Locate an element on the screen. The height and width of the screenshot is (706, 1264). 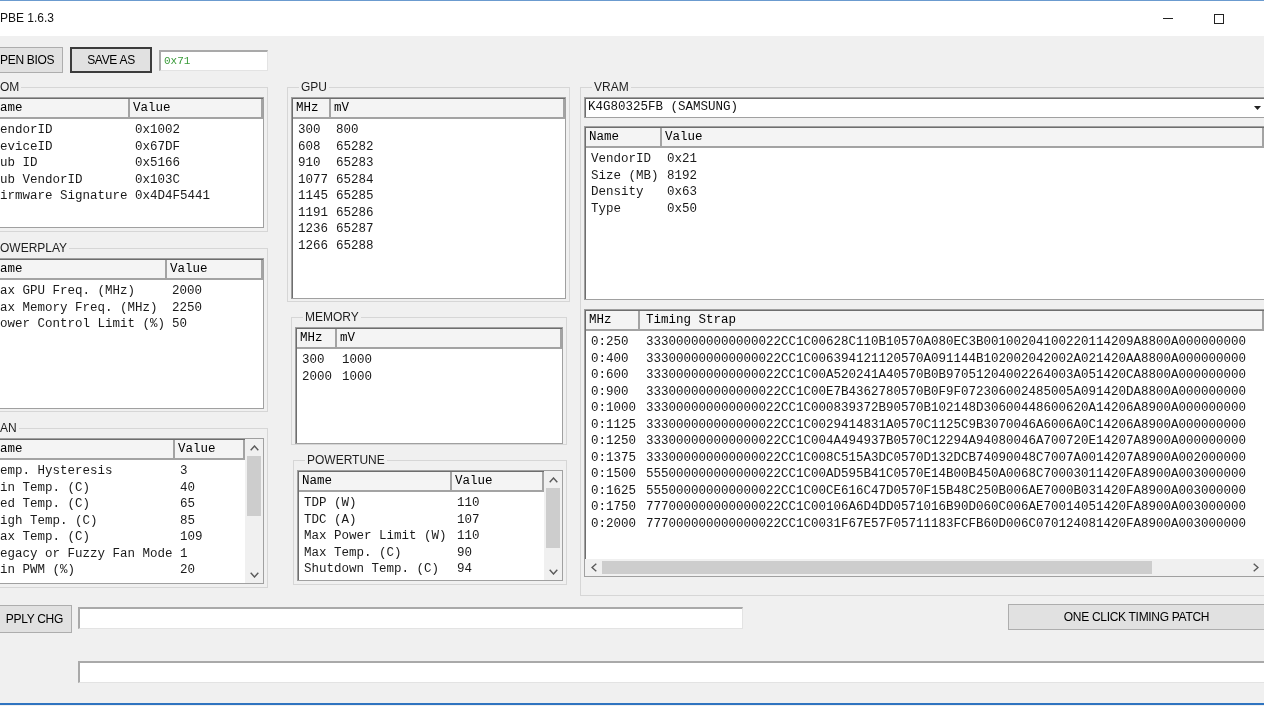
frequency-cell-text: 1077 is located at coordinates (313, 179).